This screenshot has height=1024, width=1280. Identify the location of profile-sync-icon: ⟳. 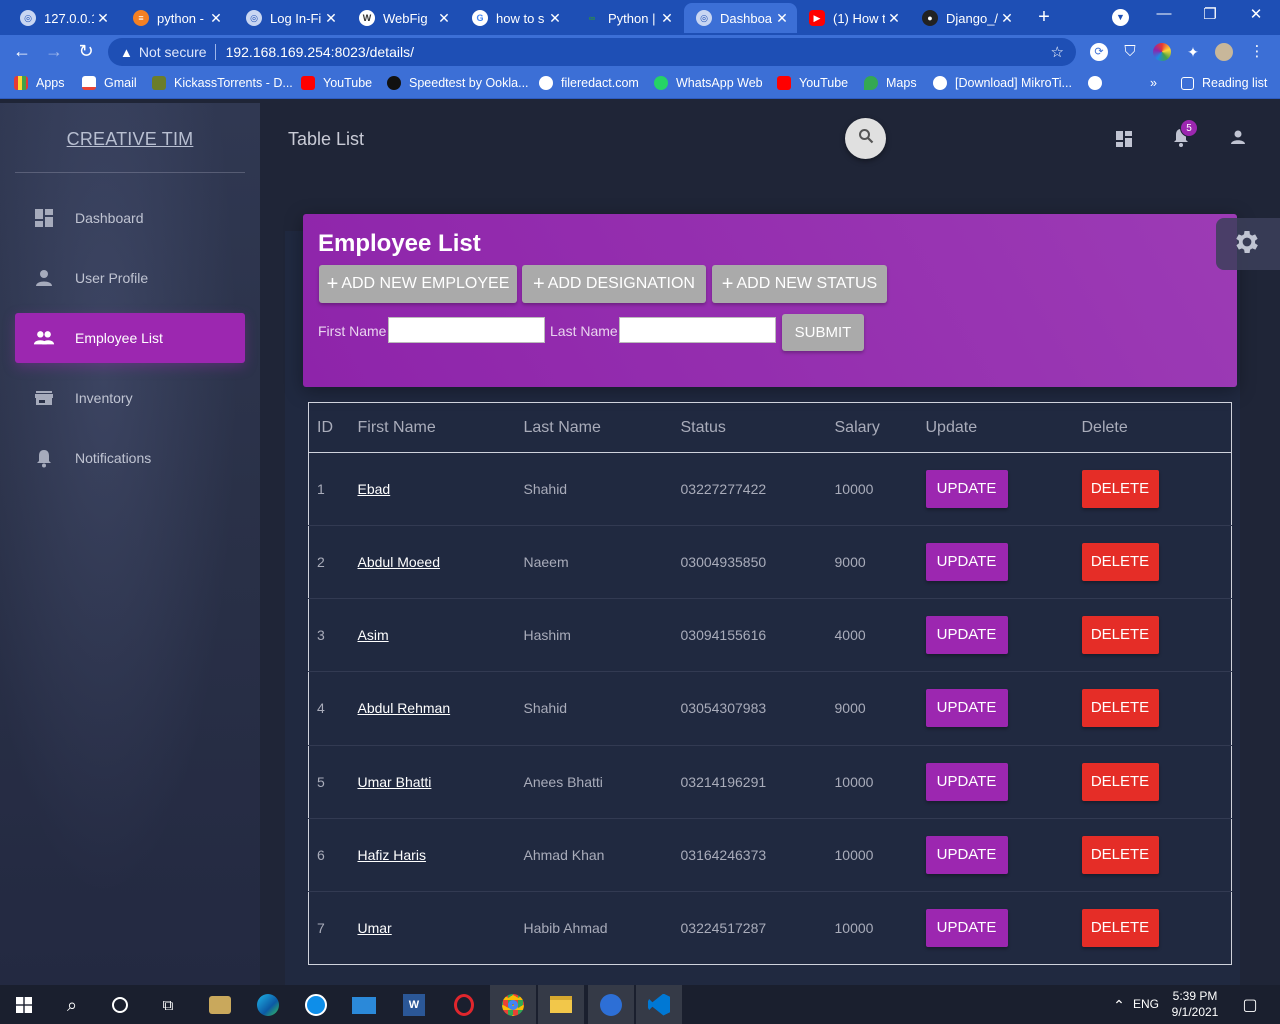
(1099, 52).